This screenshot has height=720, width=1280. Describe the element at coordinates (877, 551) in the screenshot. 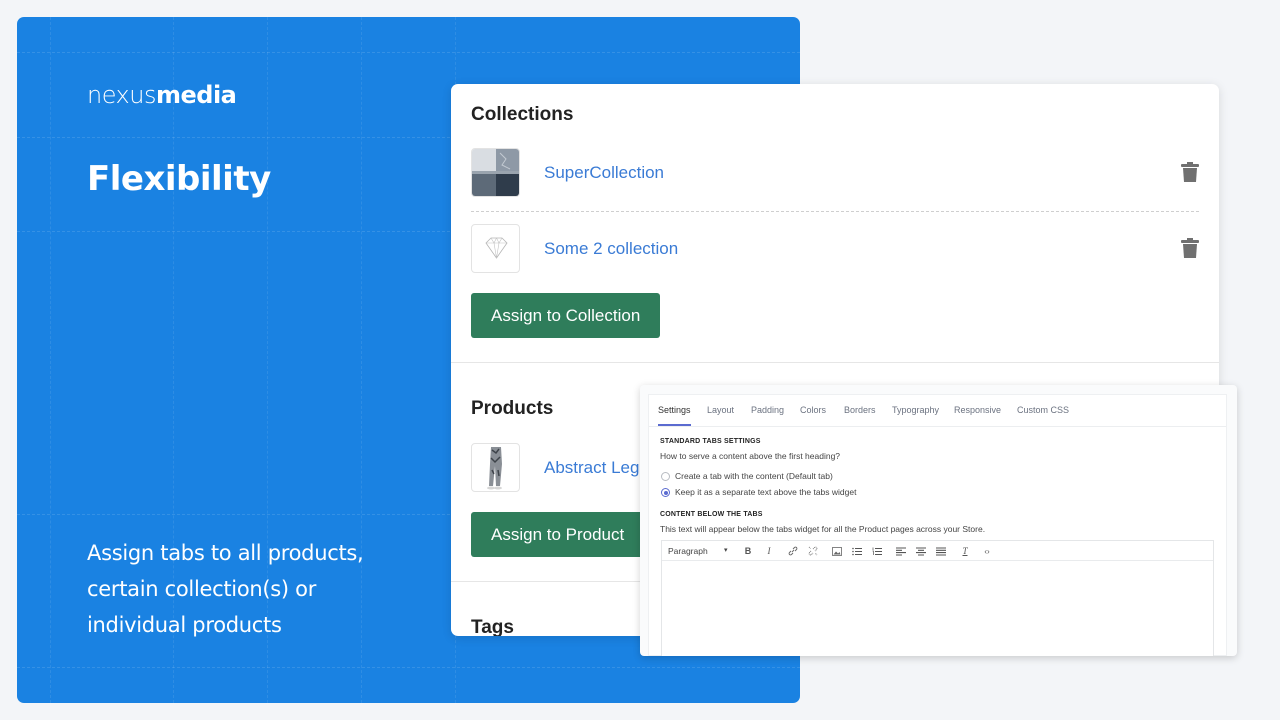

I see `numbered-list-icon` at that location.